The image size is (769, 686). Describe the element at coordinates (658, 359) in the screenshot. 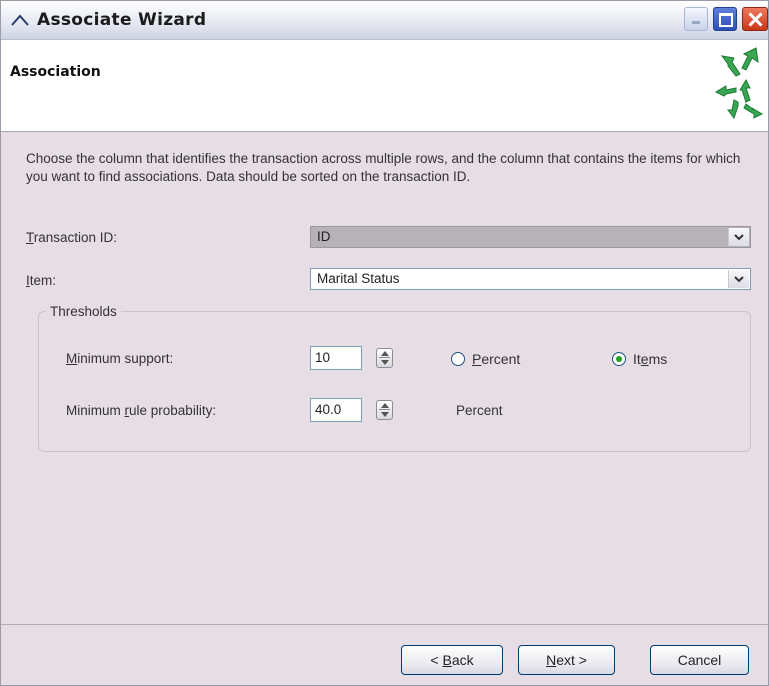

I see `items-label-text: ms` at that location.